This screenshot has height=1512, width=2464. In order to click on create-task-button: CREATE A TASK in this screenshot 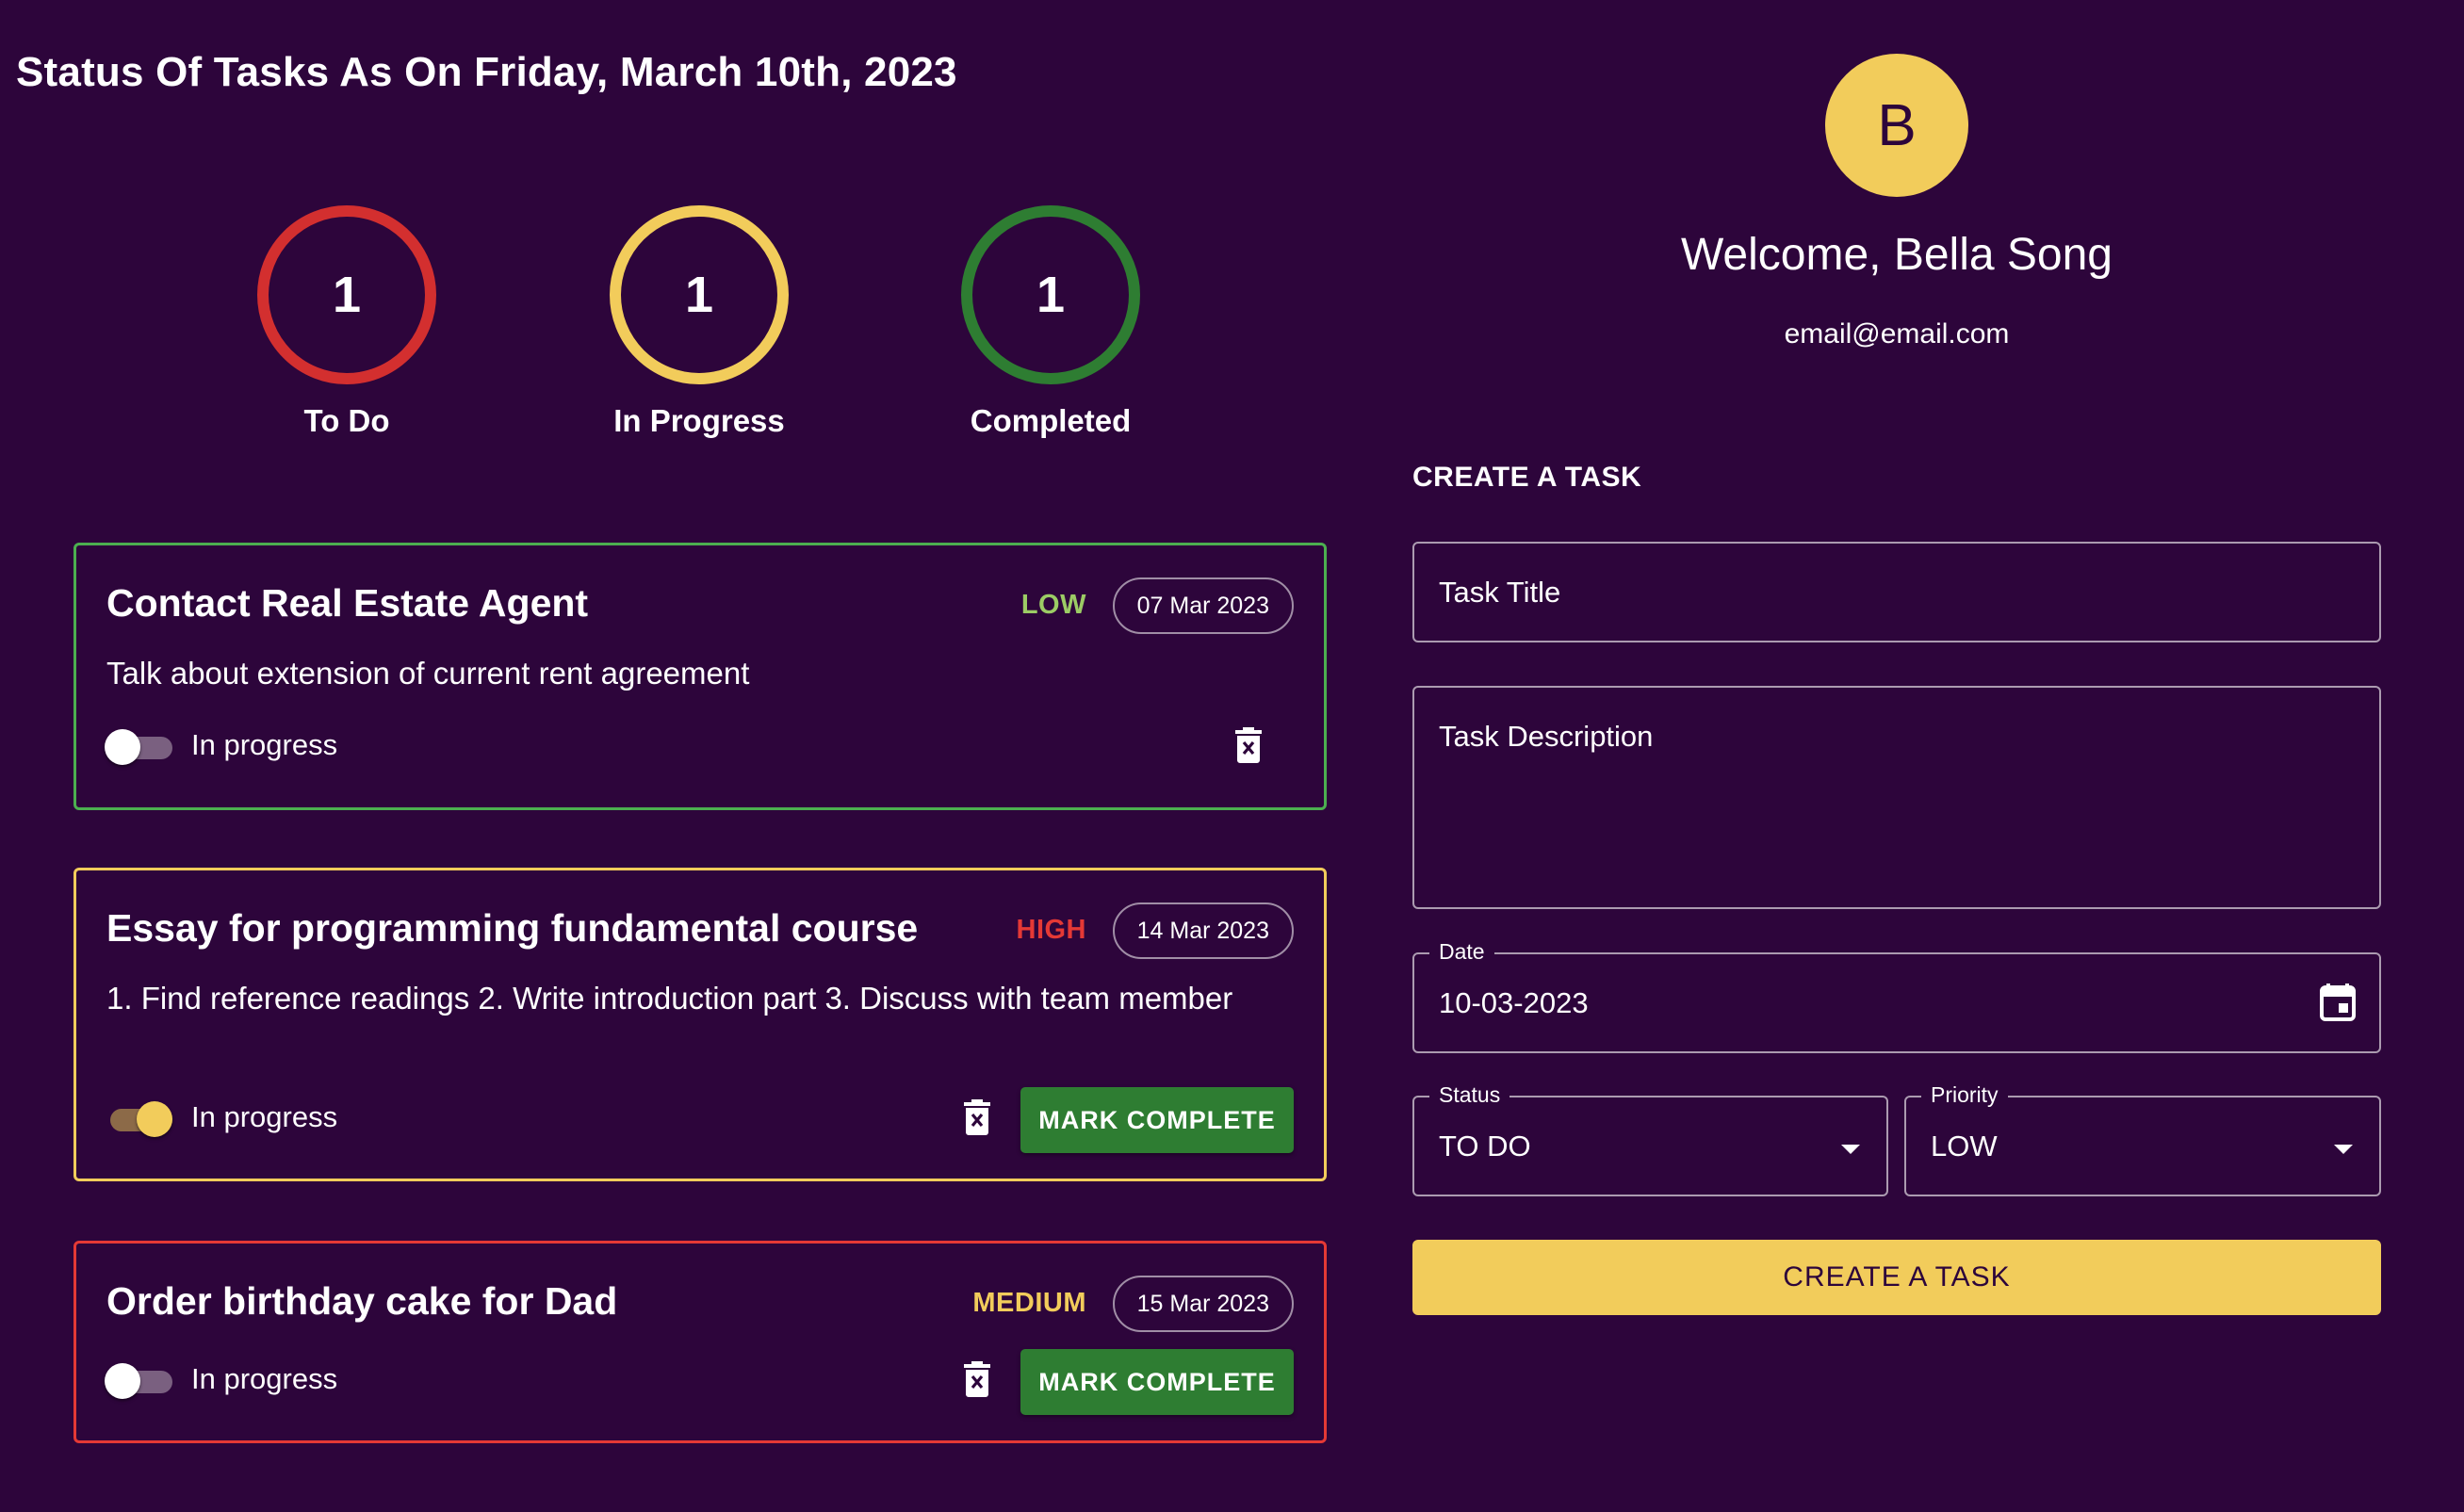, I will do `click(1896, 1277)`.